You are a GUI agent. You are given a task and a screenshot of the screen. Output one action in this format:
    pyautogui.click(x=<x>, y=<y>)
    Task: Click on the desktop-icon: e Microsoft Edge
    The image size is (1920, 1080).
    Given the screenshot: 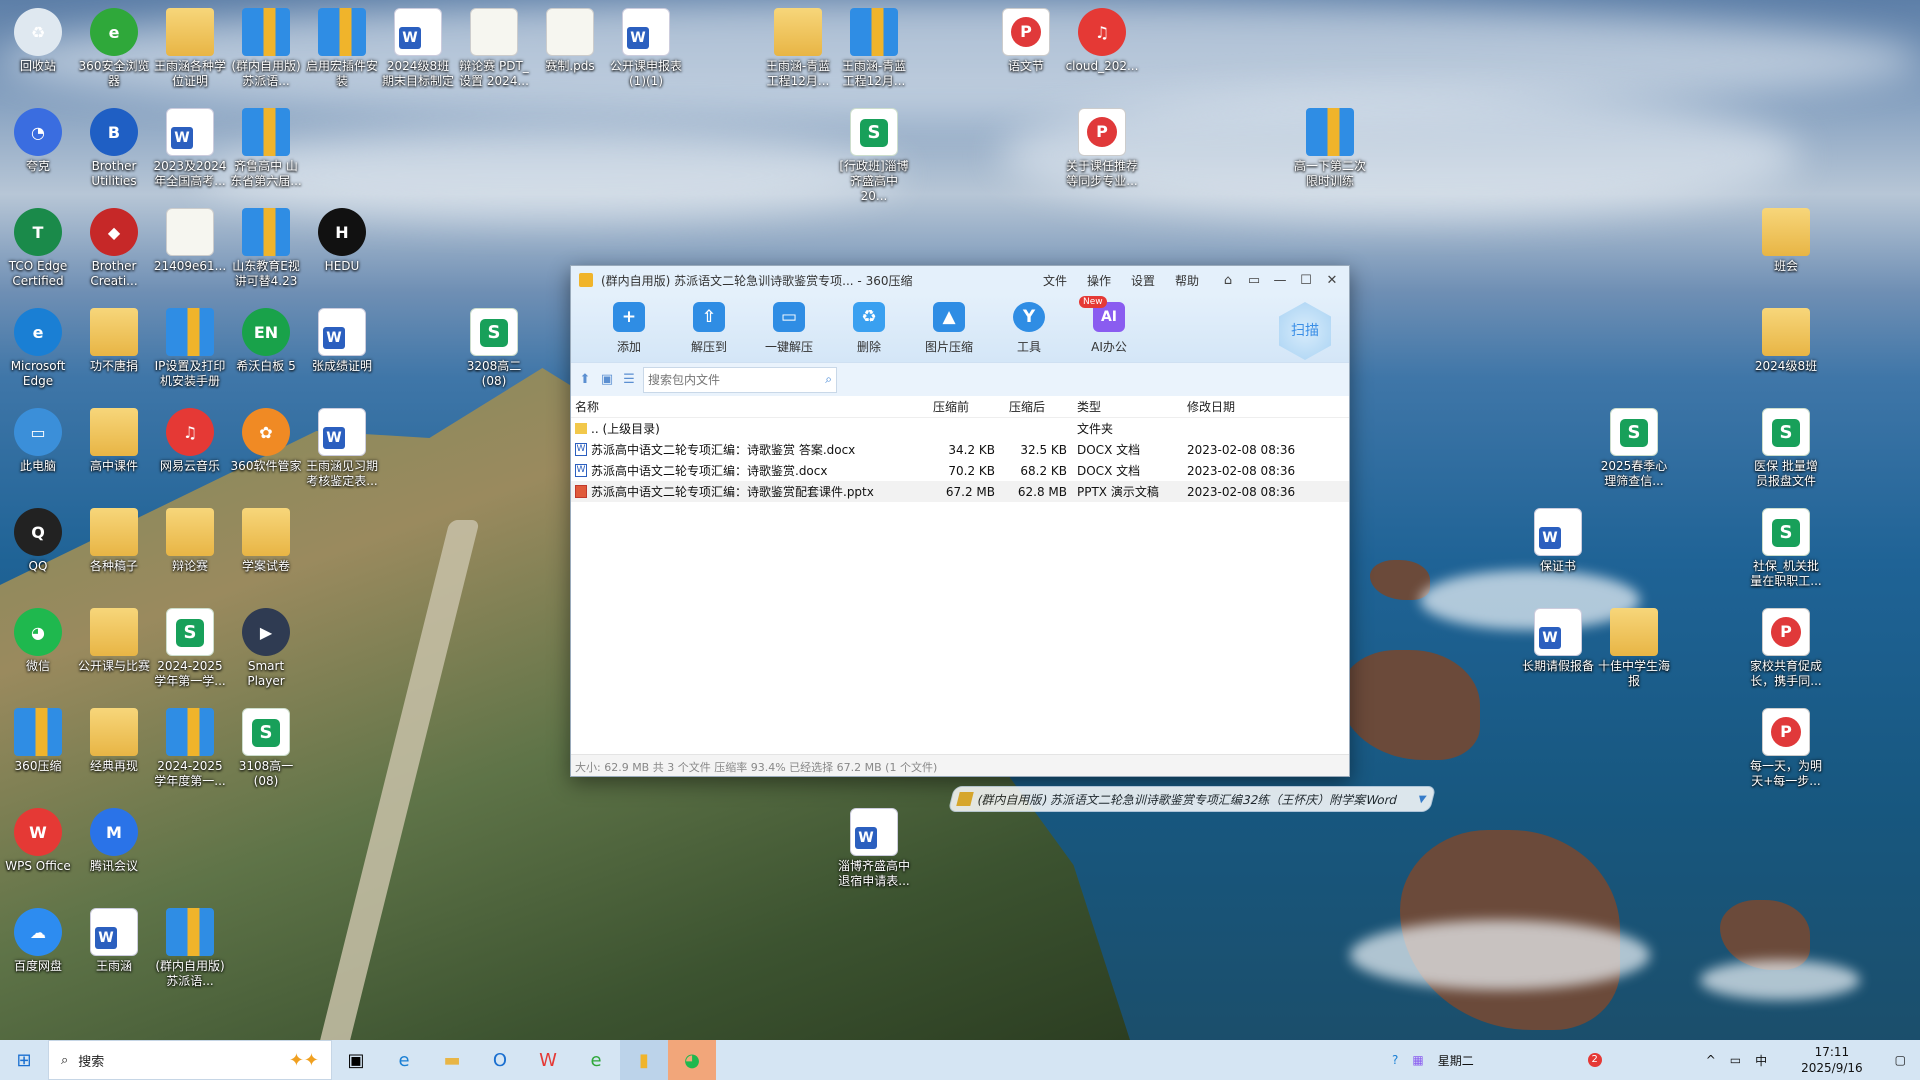 What is the action you would take?
    pyautogui.click(x=38, y=348)
    